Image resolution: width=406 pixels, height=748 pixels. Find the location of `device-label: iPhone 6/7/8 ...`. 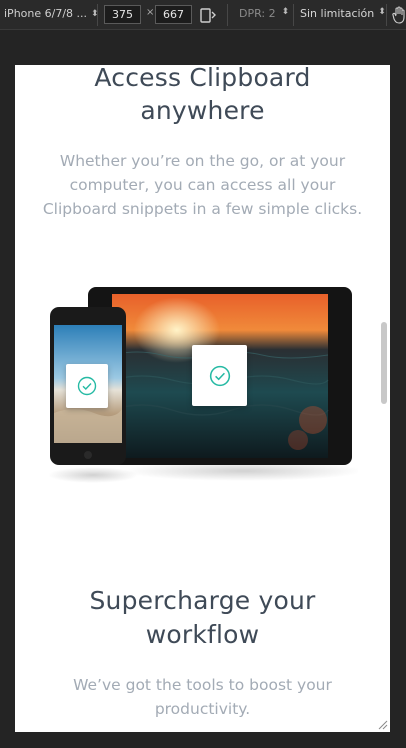

device-label: iPhone 6/7/8 ... is located at coordinates (46, 13).